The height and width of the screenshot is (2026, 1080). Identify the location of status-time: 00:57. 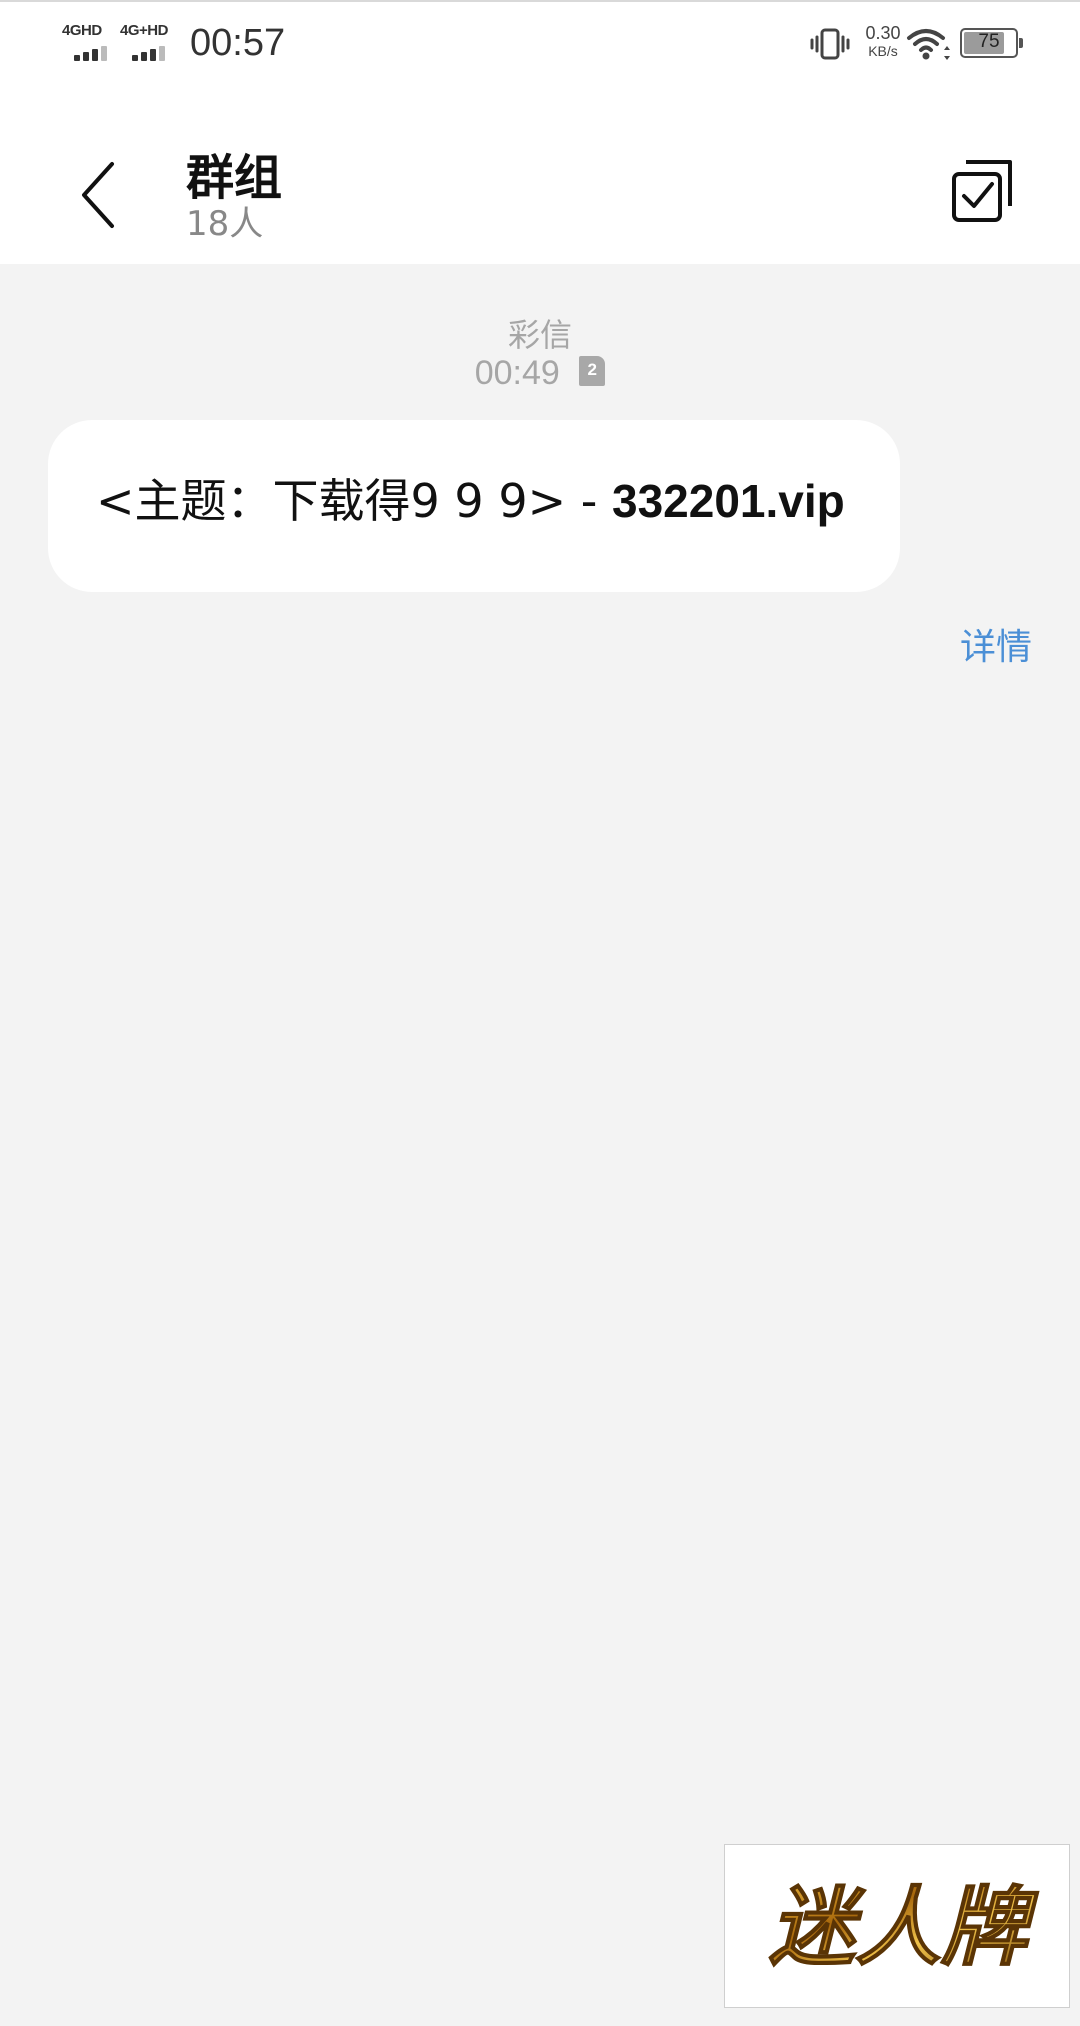
(238, 43).